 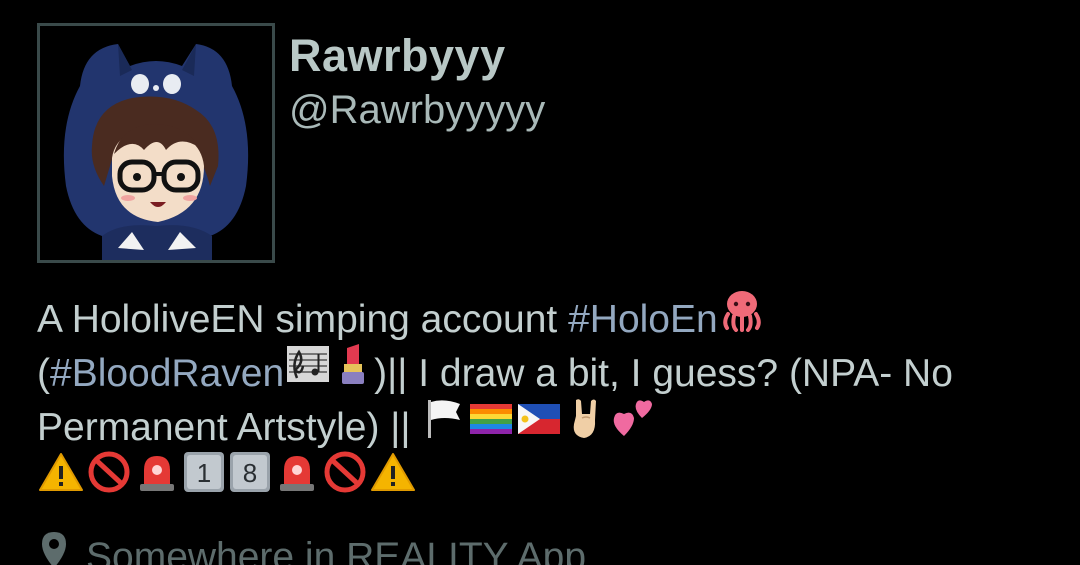 I want to click on display-name: Rawrbyyy, so click(x=397, y=55).